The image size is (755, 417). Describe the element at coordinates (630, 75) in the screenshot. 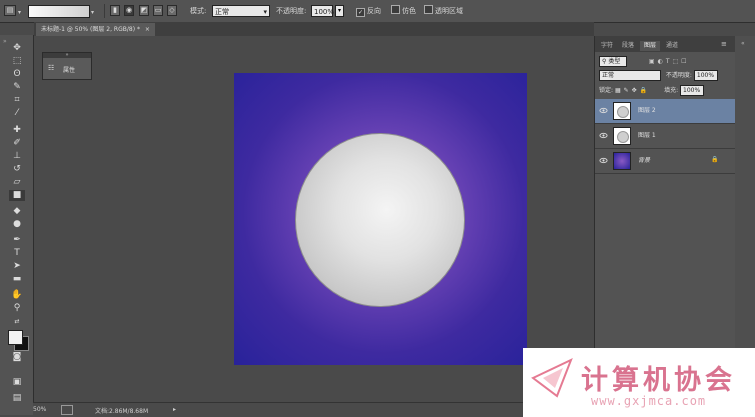

I see `blend-mode-select: 正常` at that location.